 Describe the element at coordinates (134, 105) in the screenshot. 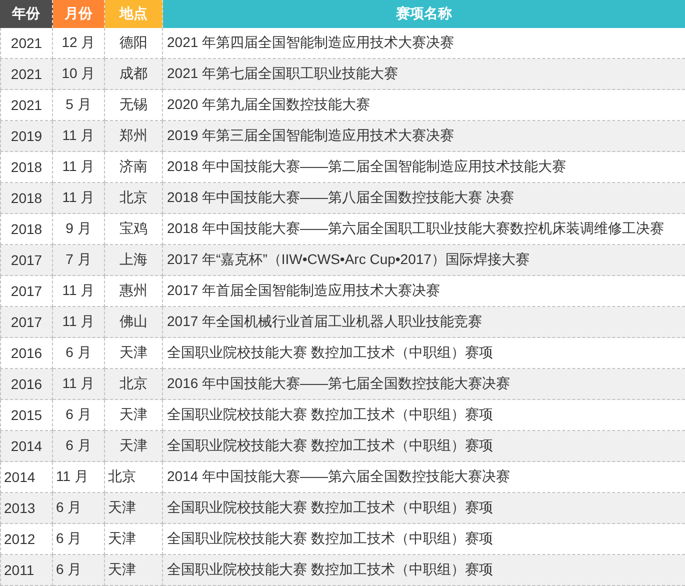

I see `table-cell: 无锡` at that location.